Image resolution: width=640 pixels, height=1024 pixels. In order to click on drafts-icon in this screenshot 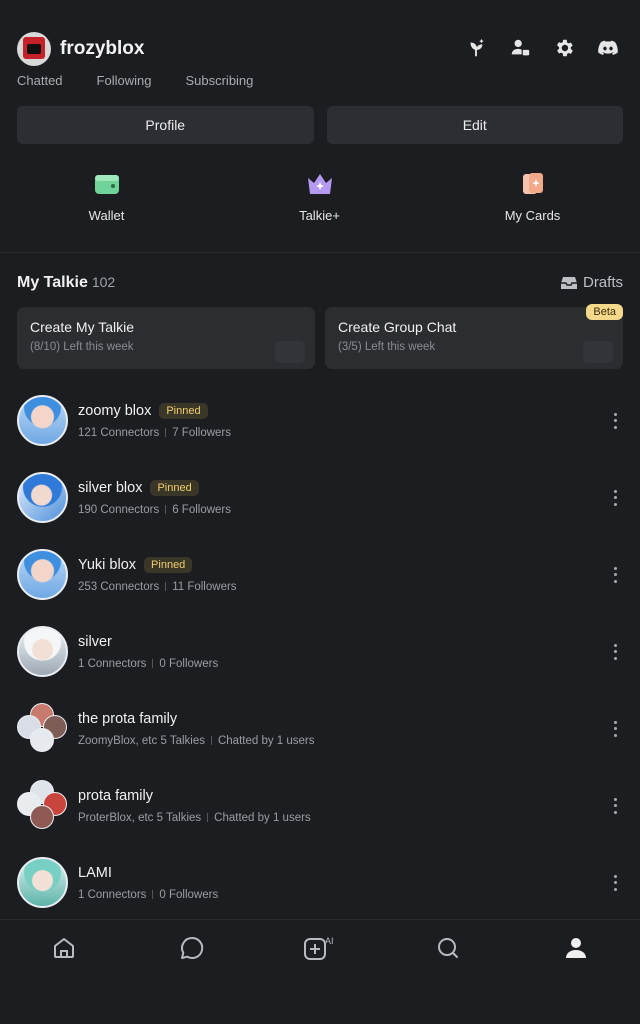, I will do `click(568, 282)`.